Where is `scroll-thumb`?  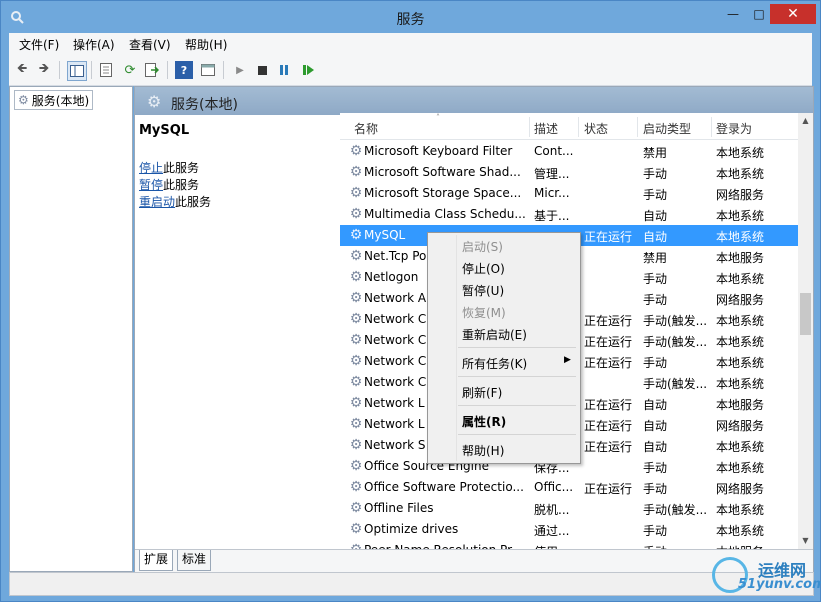
scroll-thumb is located at coordinates (805, 314).